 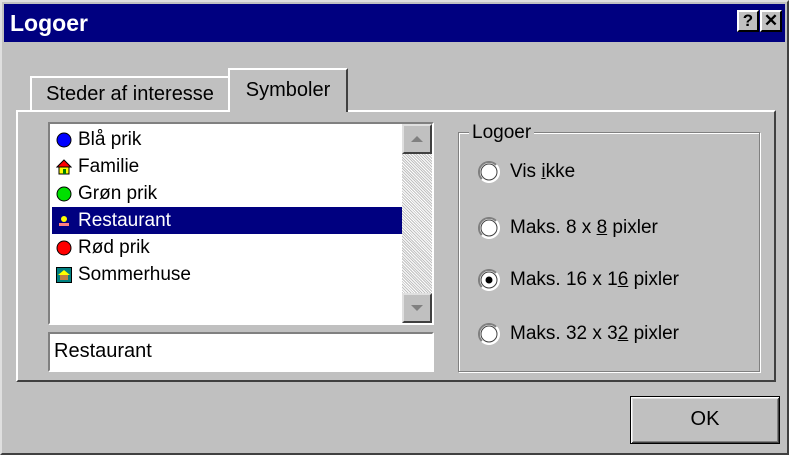 I want to click on list-item-label: Familie, so click(x=109, y=166).